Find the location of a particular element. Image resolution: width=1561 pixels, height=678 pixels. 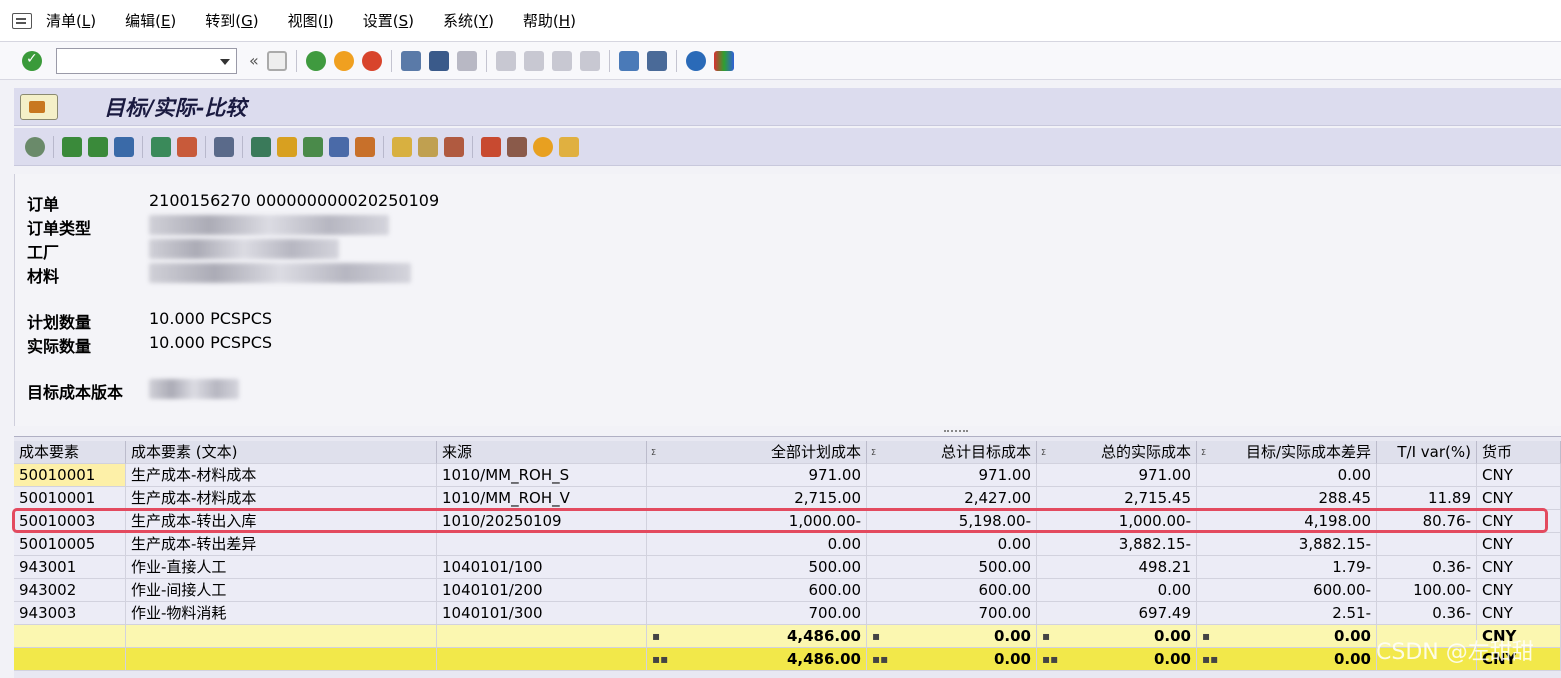

ti-var-cell: 80.76- is located at coordinates (1427, 521).